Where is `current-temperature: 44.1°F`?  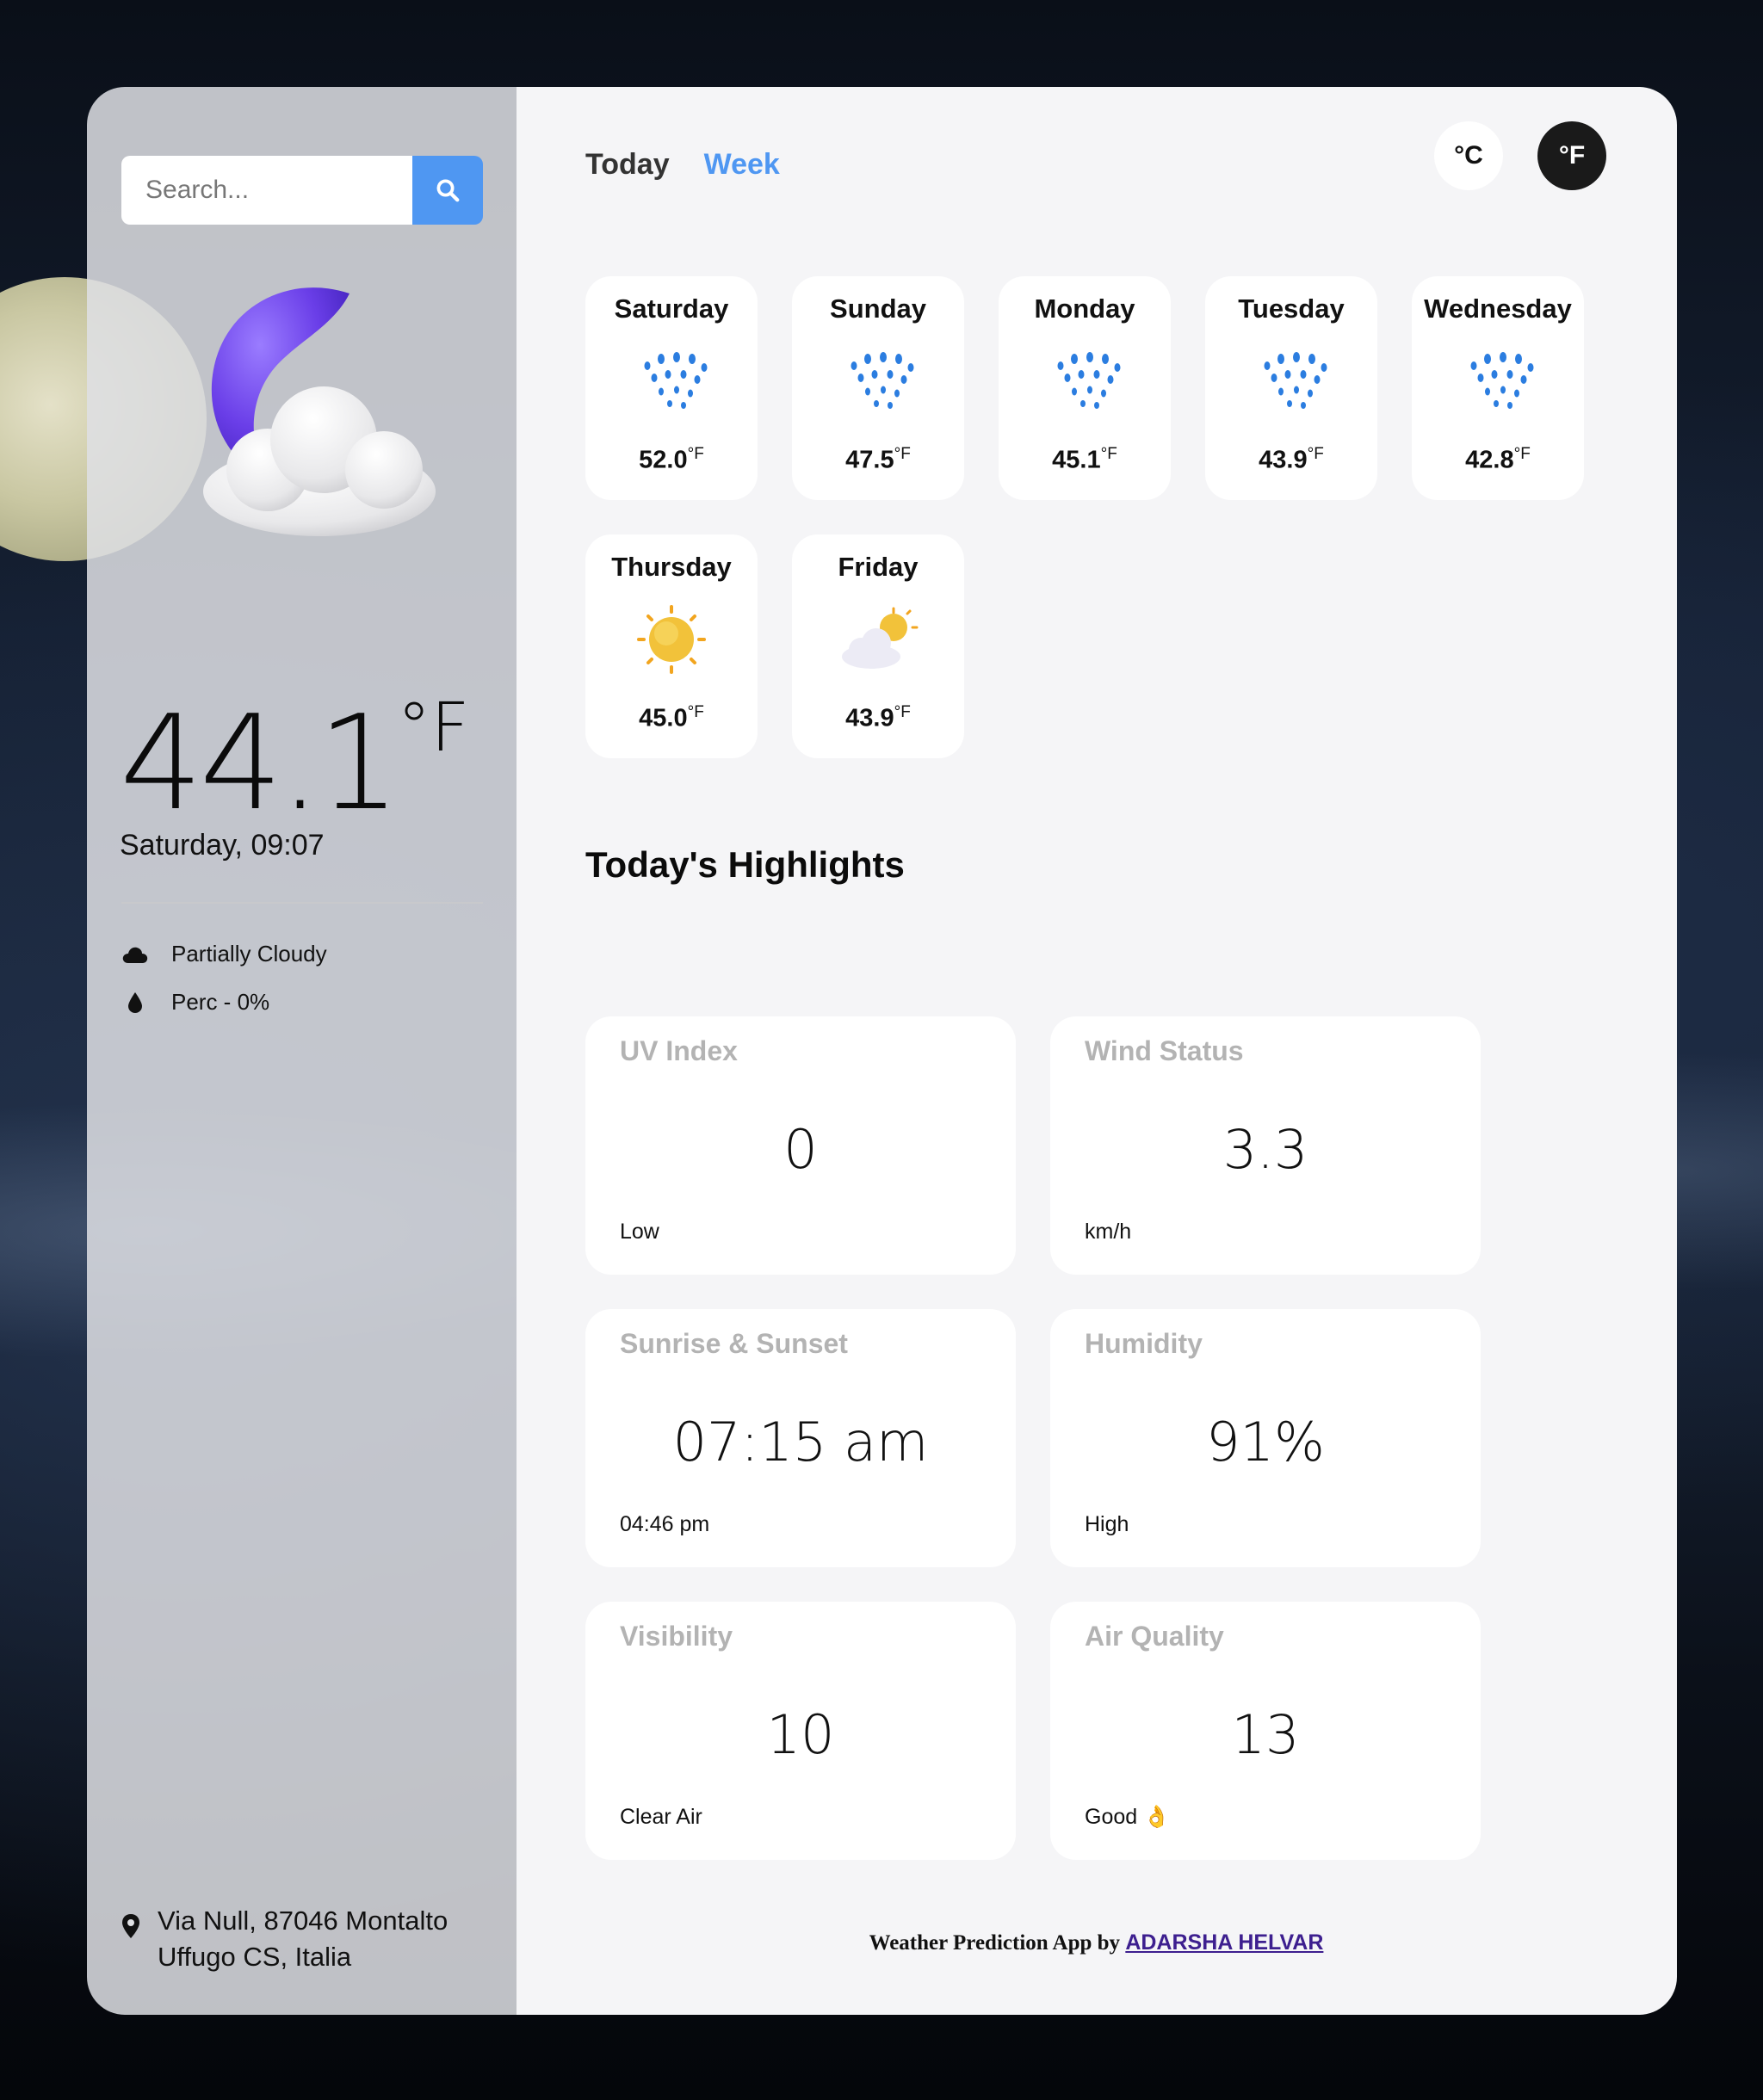 current-temperature: 44.1°F is located at coordinates (295, 762).